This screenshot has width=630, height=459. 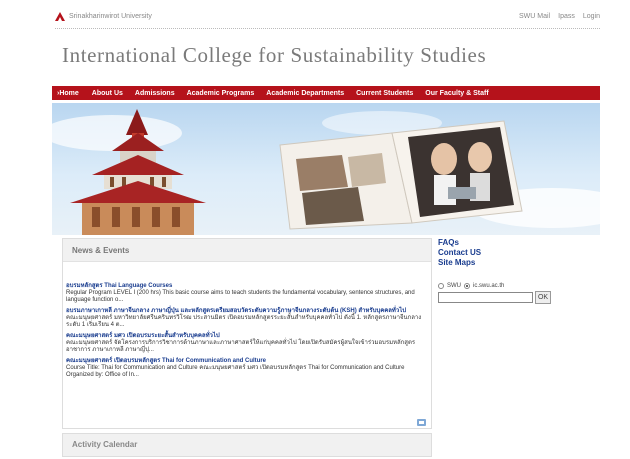 I want to click on search-box: SWU ic.swu.ac.th OK, so click(x=498, y=293).